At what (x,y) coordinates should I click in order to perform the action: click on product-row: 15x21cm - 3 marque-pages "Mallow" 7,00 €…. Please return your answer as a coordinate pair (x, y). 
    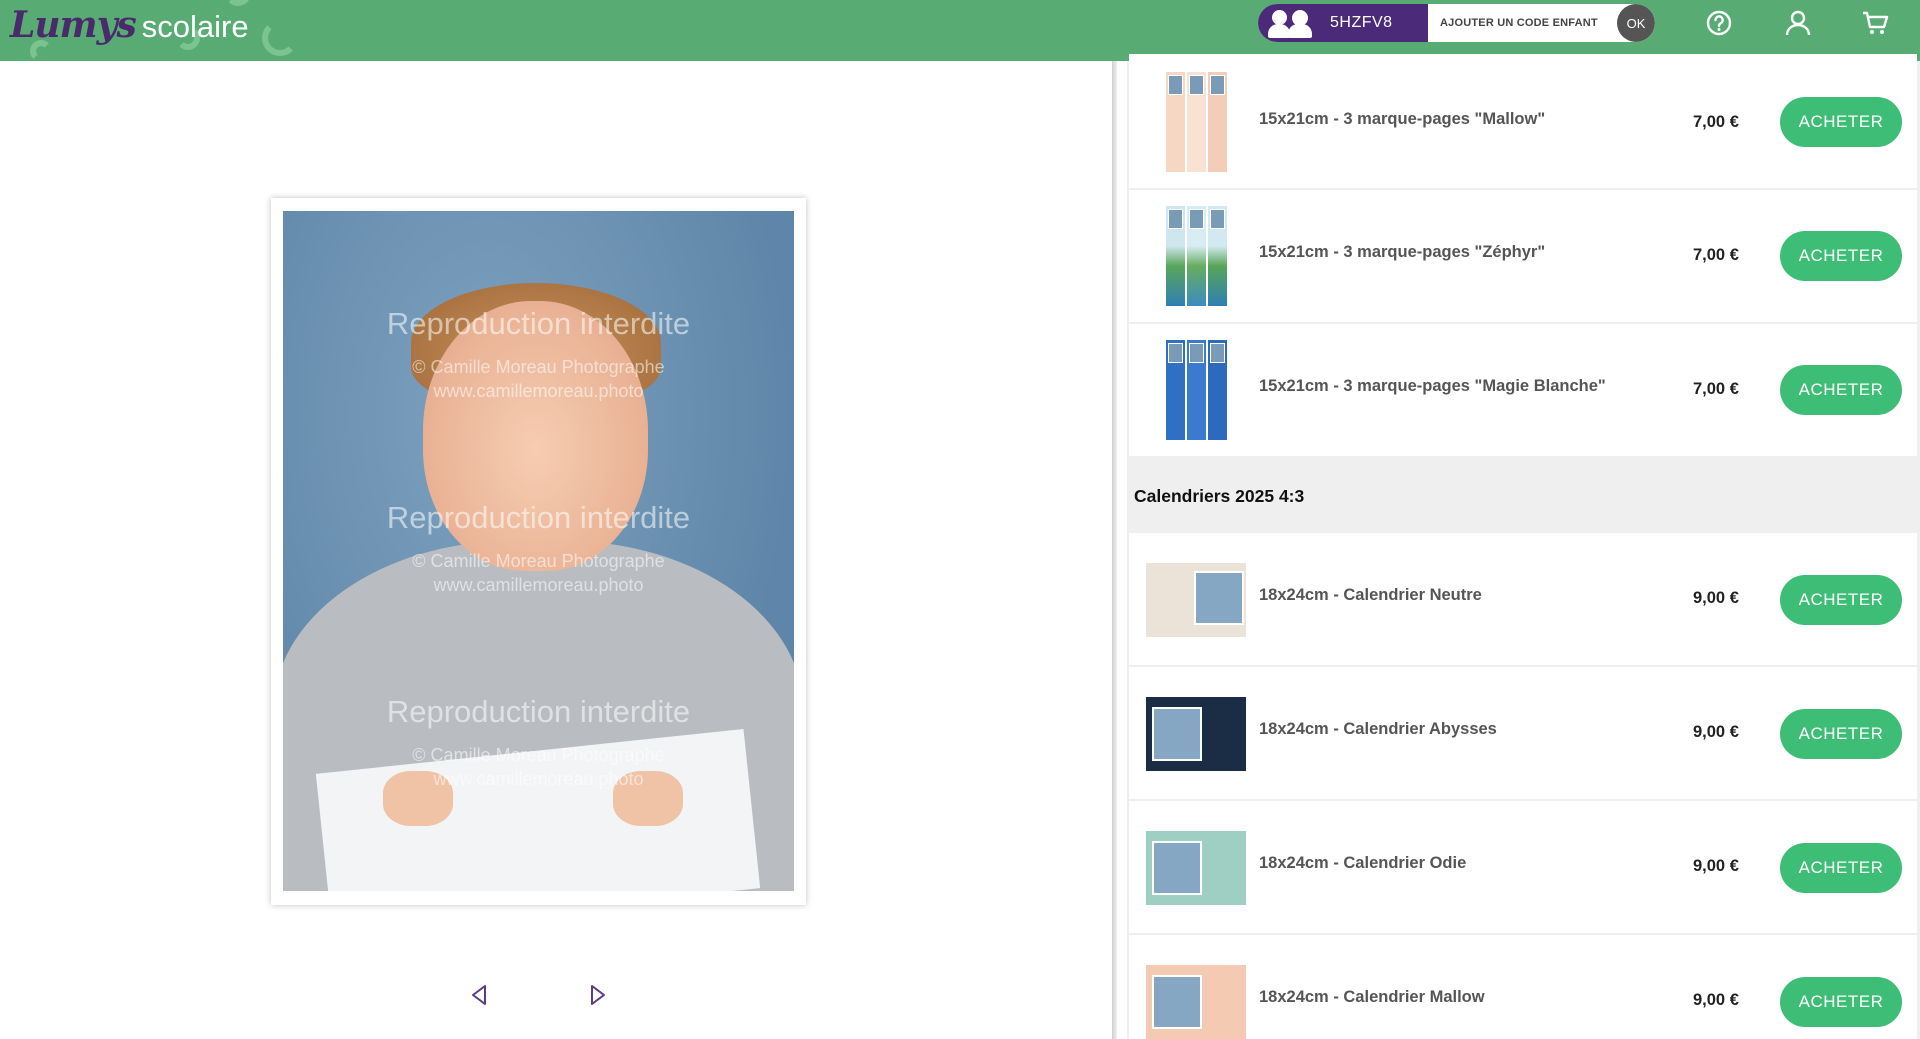
    Looking at the image, I should click on (1523, 121).